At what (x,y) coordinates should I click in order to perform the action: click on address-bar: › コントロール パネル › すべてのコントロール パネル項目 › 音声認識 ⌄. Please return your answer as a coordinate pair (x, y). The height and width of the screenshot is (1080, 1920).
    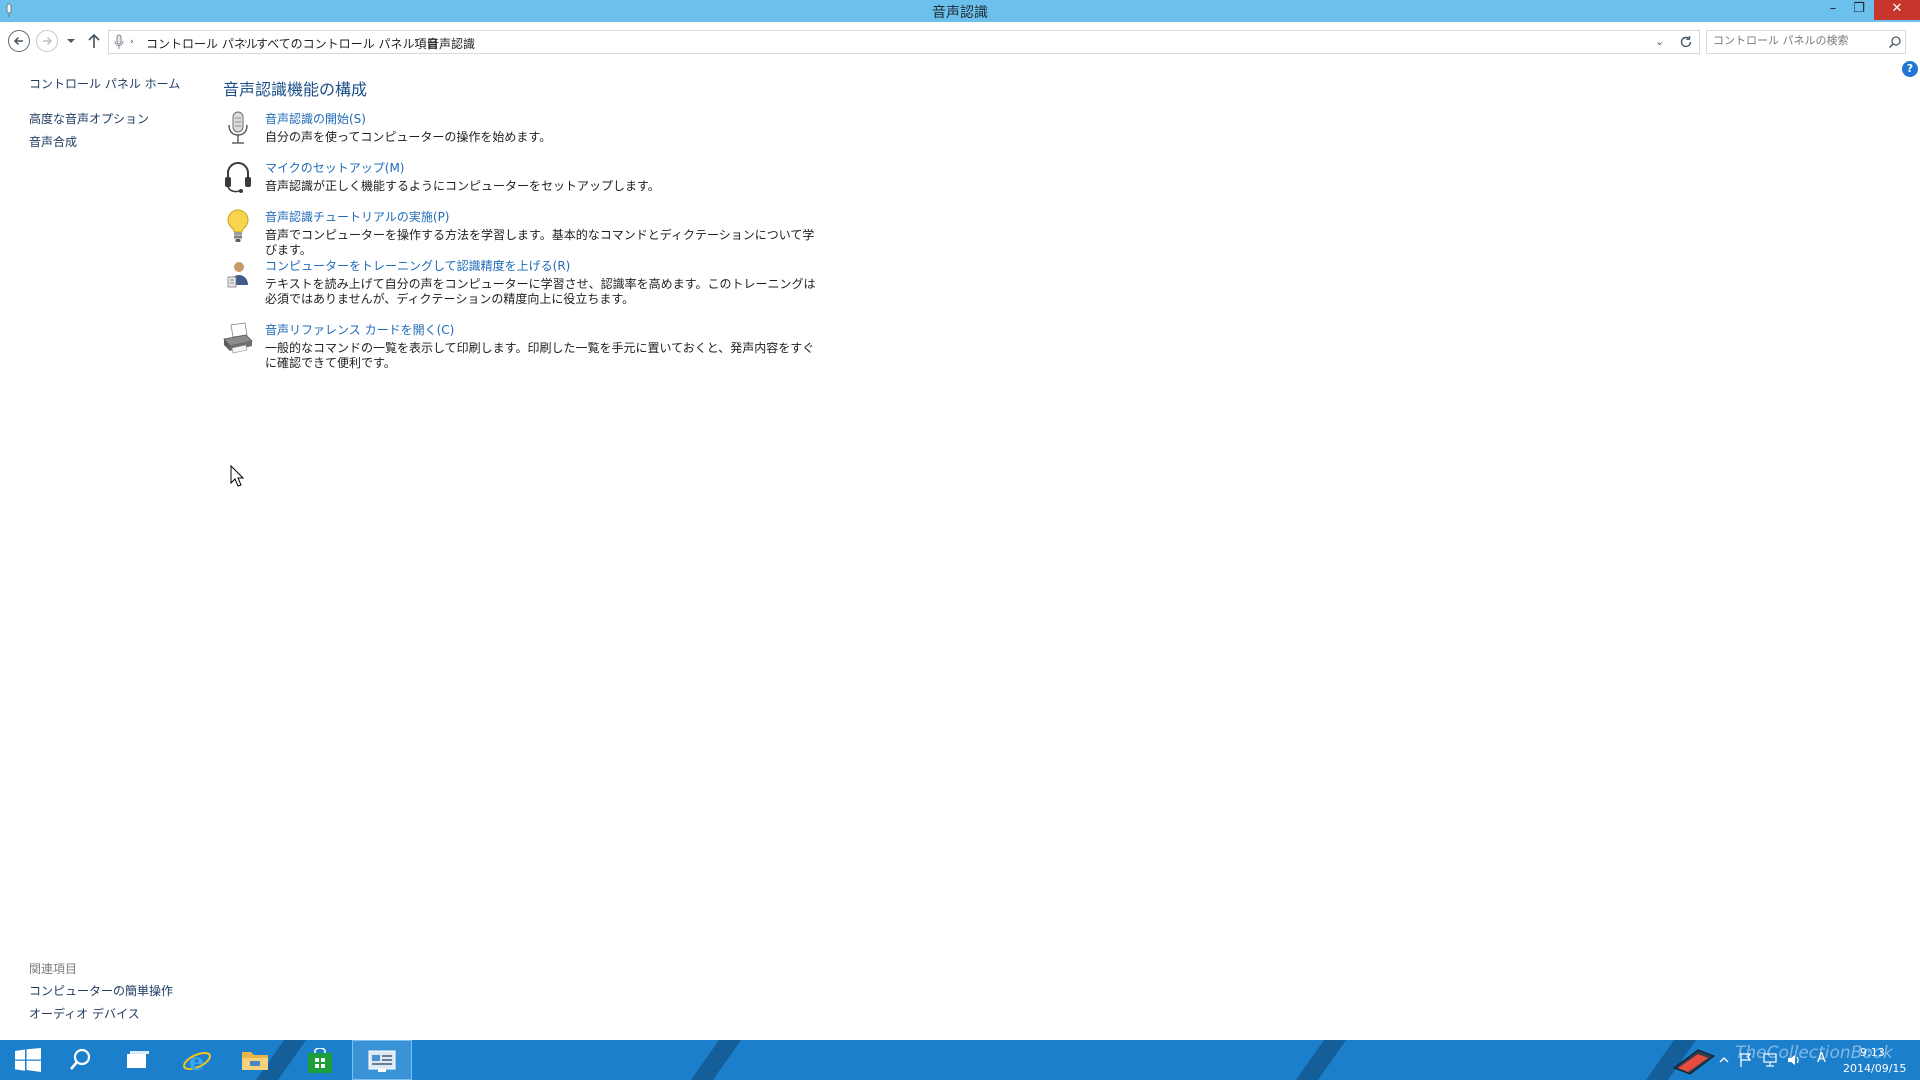
    Looking at the image, I should click on (904, 42).